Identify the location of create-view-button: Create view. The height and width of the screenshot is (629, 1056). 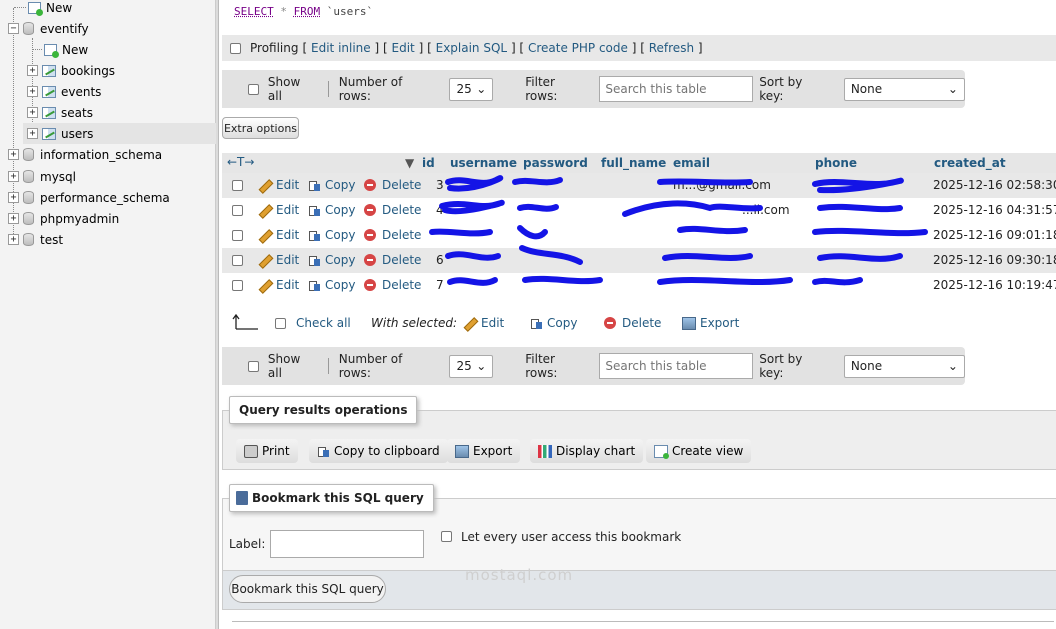
(699, 451).